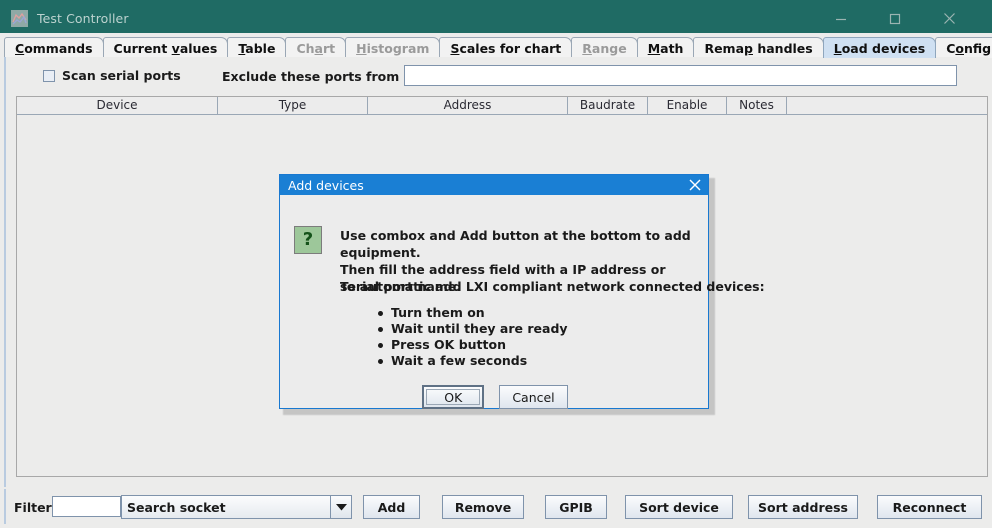 The width and height of the screenshot is (992, 528). I want to click on column-header-notes: Notes, so click(757, 105).